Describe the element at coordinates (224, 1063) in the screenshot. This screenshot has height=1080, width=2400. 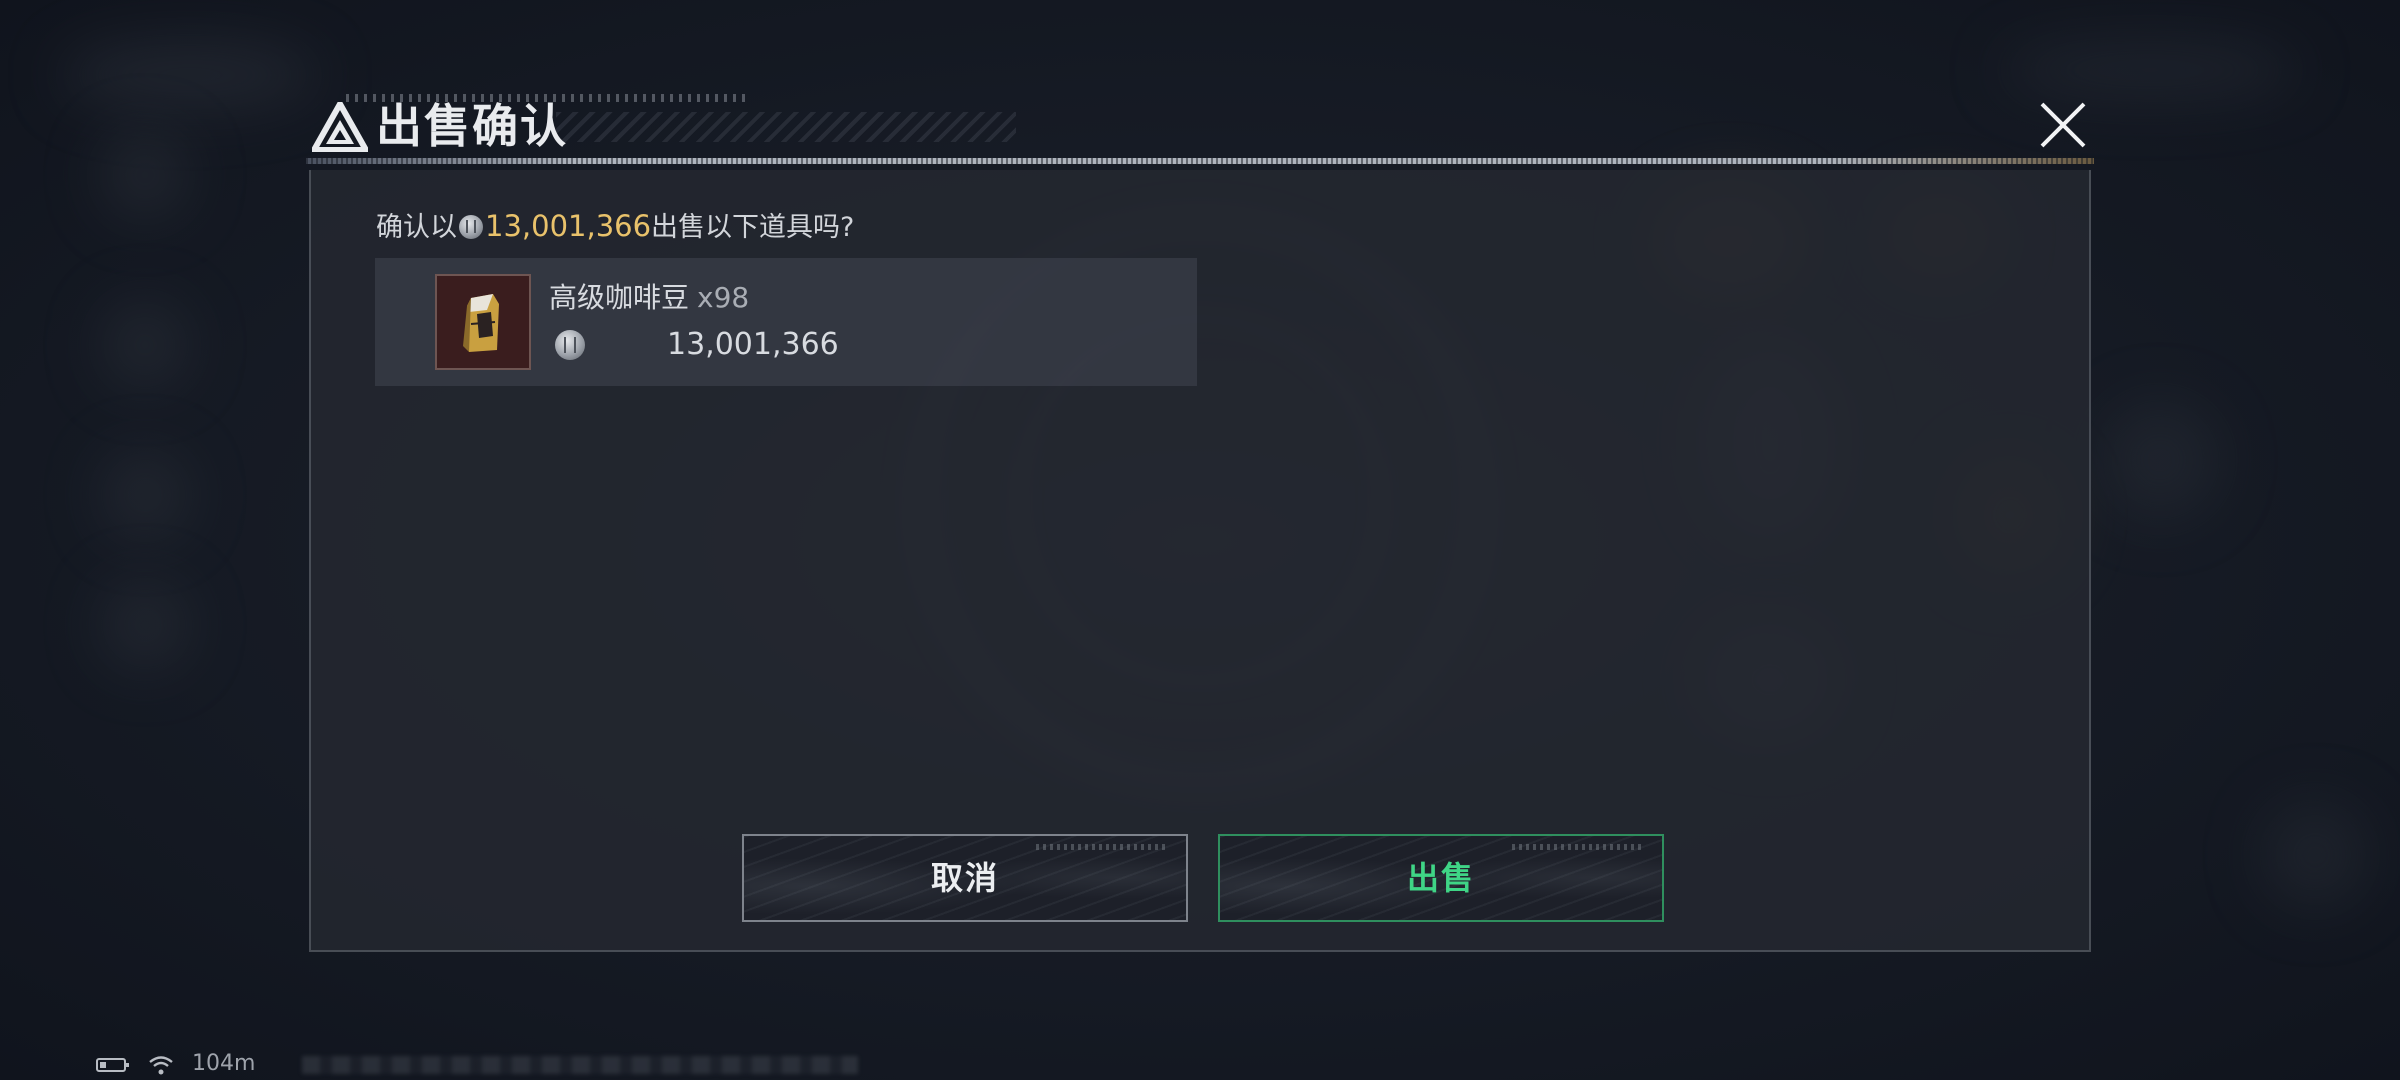
I see `ping-text: 104m` at that location.